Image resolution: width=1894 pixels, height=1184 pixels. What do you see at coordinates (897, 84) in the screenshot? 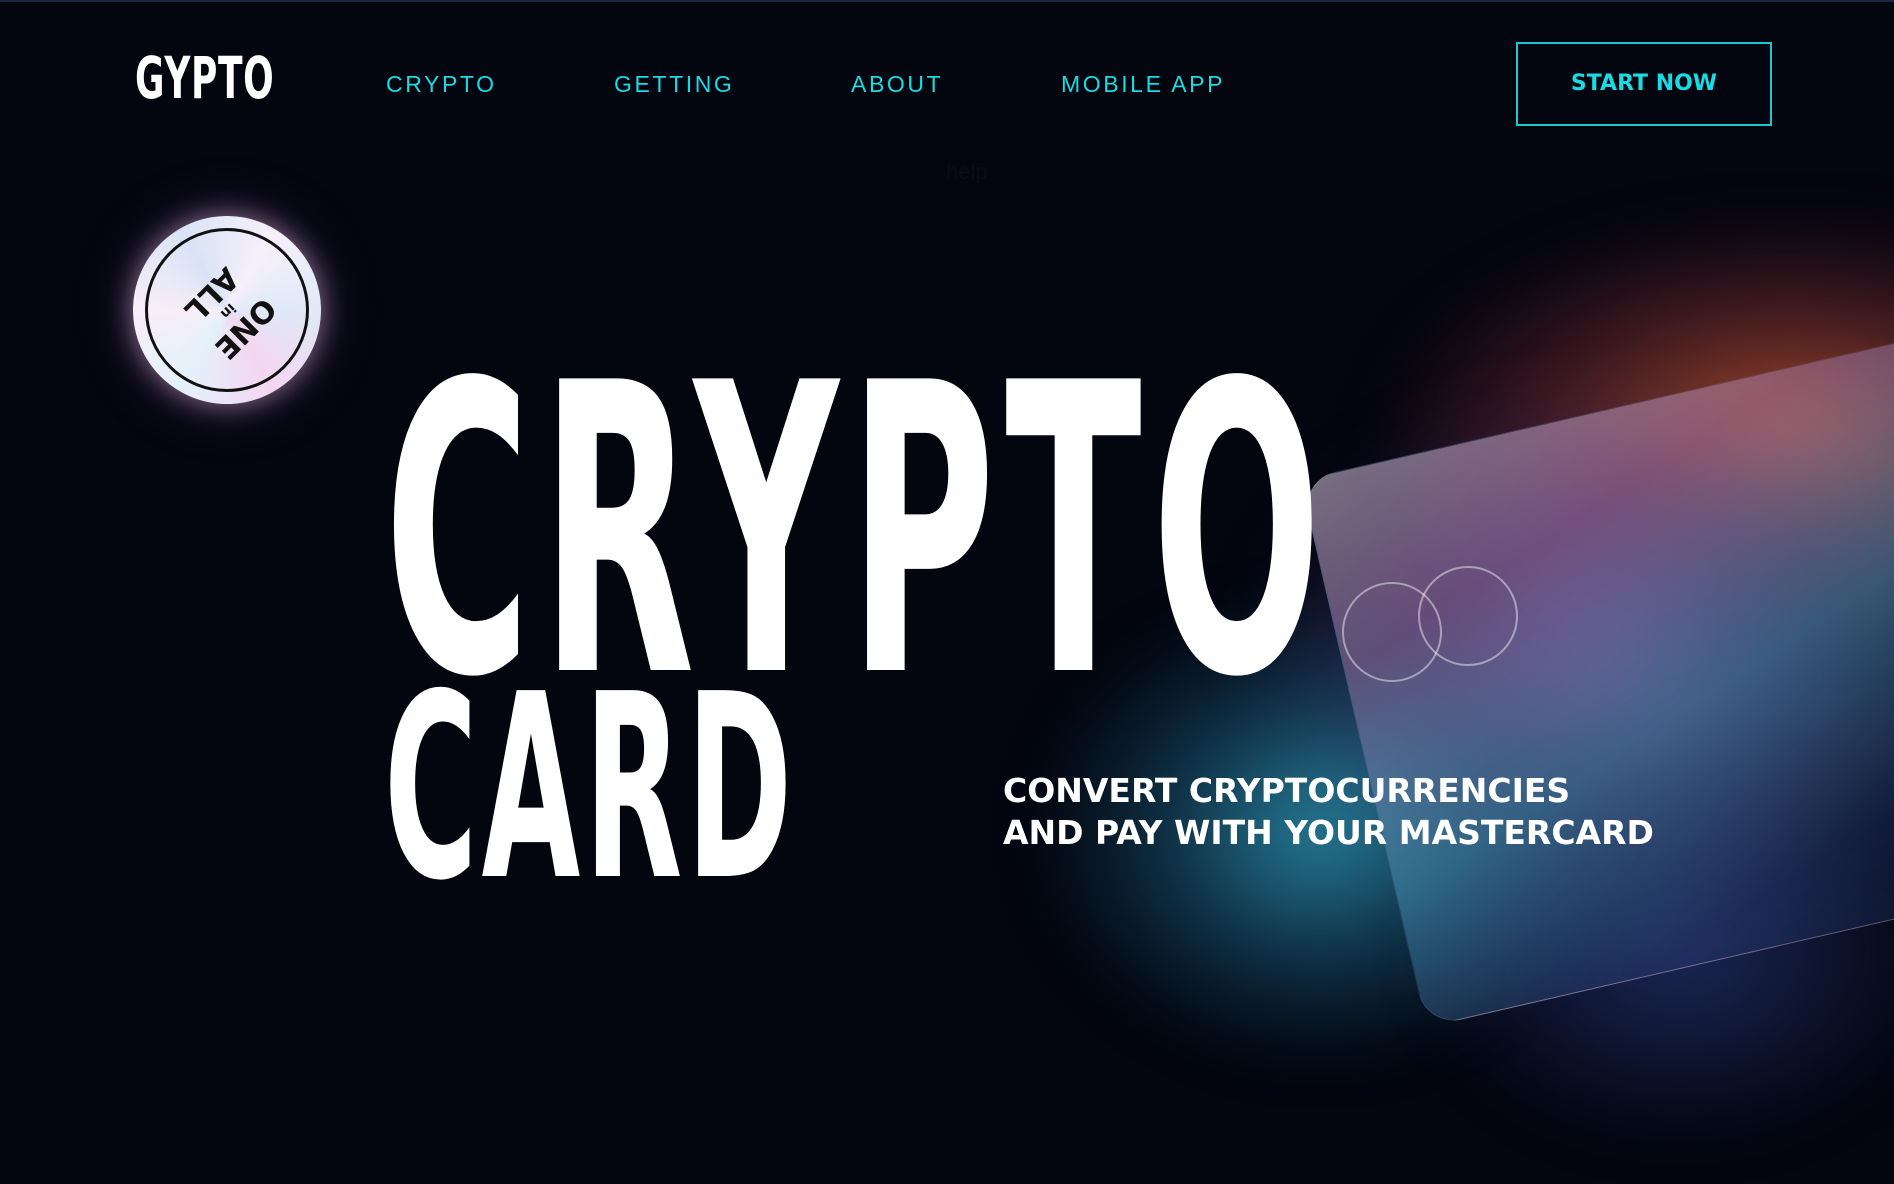
I see `nav-link-about: ABOUT` at bounding box center [897, 84].